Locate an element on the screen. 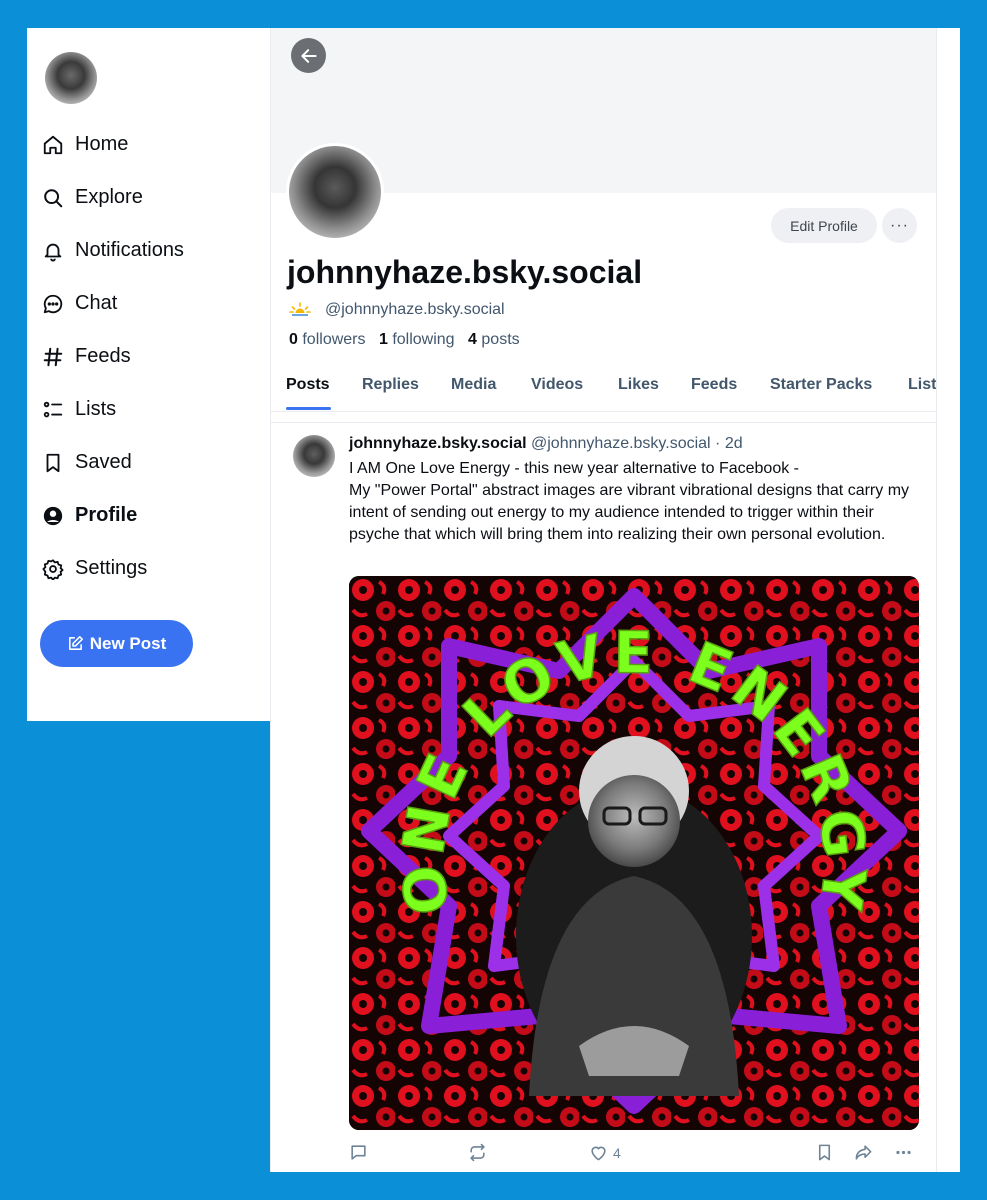  back-button is located at coordinates (308, 55).